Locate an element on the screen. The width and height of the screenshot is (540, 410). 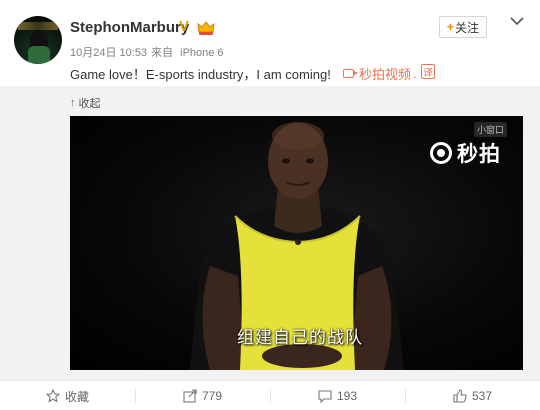
user-name: StephonMarbury is located at coordinates (129, 27).